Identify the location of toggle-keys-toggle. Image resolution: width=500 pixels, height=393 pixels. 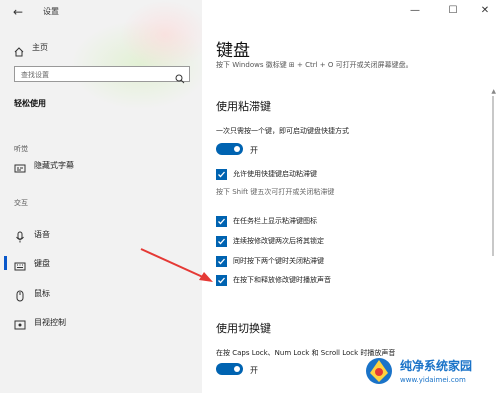
(229, 369).